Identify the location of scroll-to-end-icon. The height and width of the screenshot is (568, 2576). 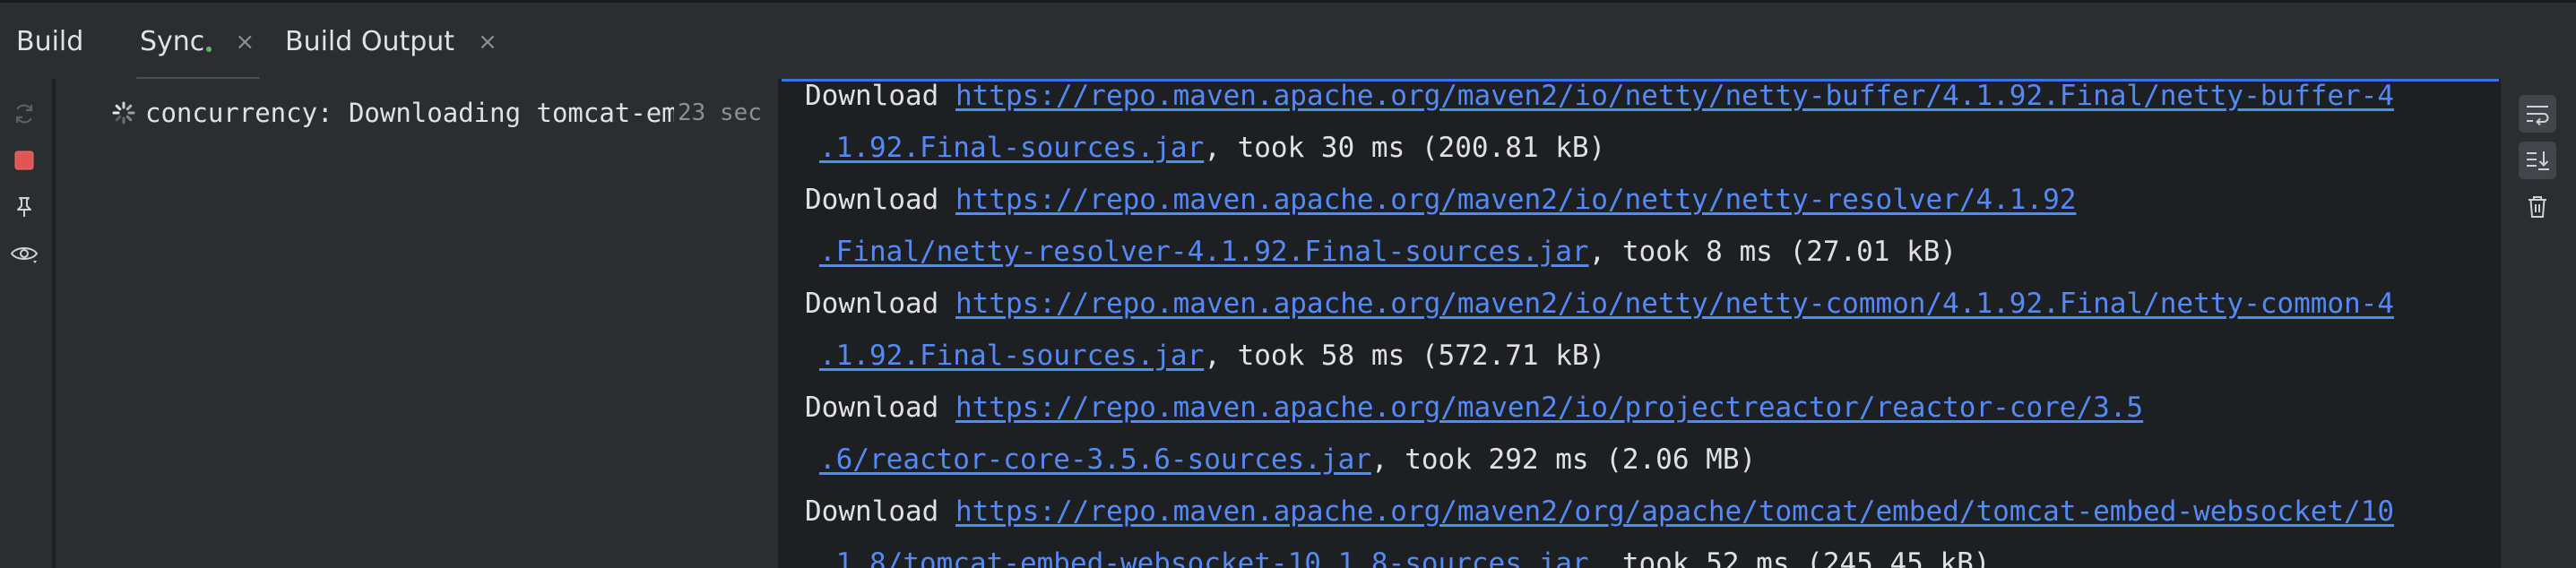
(2537, 160).